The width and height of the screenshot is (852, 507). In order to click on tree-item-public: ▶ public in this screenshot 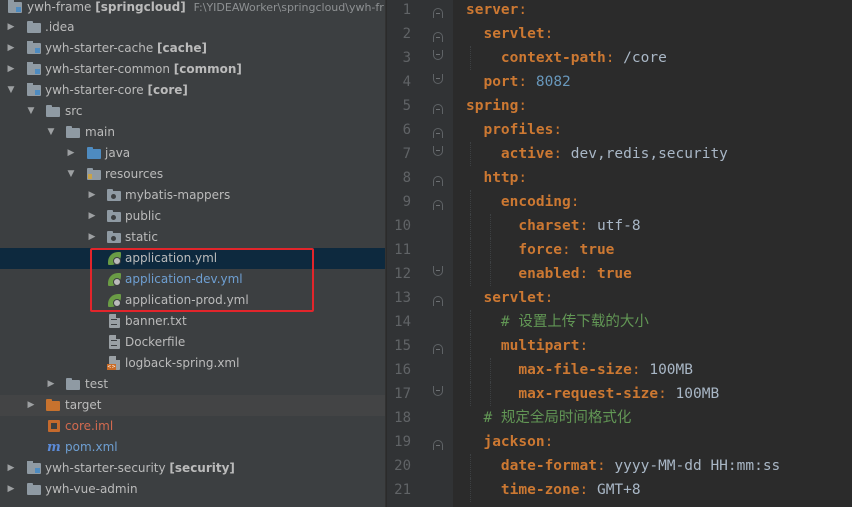, I will do `click(192, 216)`.